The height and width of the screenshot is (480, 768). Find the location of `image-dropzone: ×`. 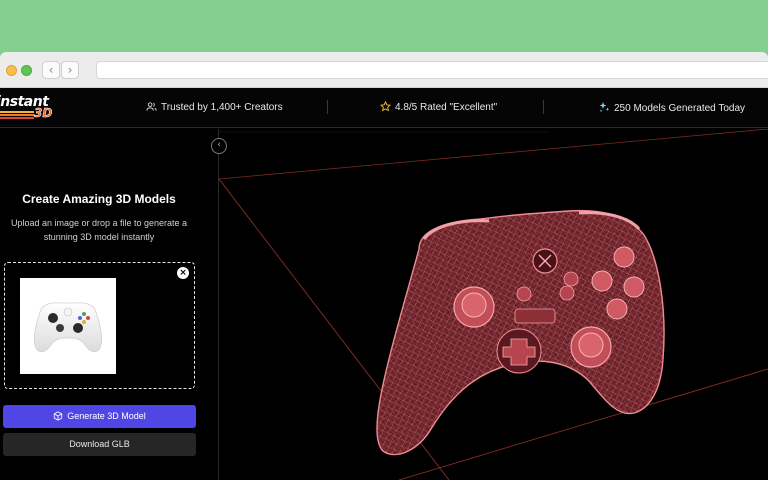

image-dropzone: × is located at coordinates (99, 325).